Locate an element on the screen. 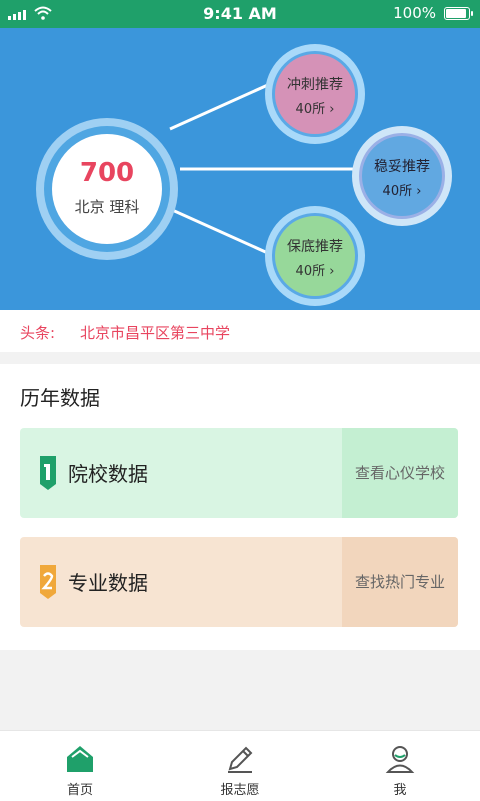 Image resolution: width=480 pixels, height=801 pixels. school-data-label: 院校数据 is located at coordinates (108, 474).